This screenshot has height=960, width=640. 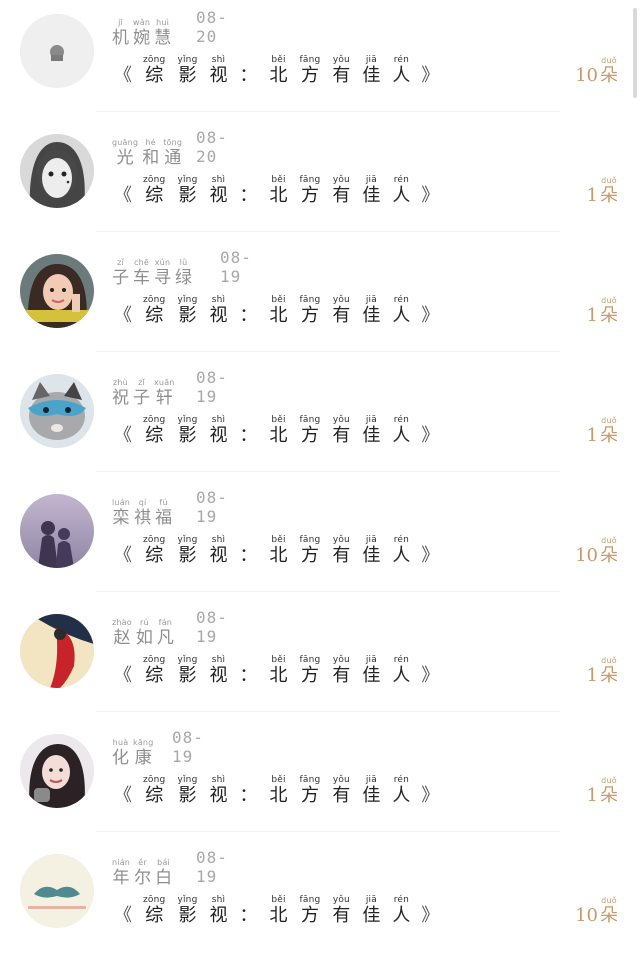 What do you see at coordinates (141, 272) in the screenshot?
I see `name-char: chē 车` at bounding box center [141, 272].